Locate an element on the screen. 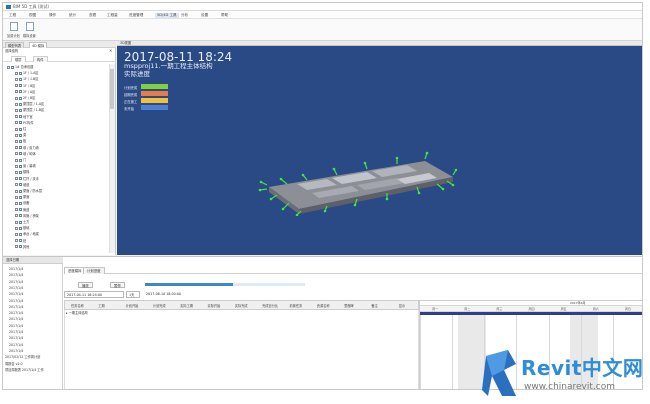  tree-node: 设备 is located at coordinates (22, 203).